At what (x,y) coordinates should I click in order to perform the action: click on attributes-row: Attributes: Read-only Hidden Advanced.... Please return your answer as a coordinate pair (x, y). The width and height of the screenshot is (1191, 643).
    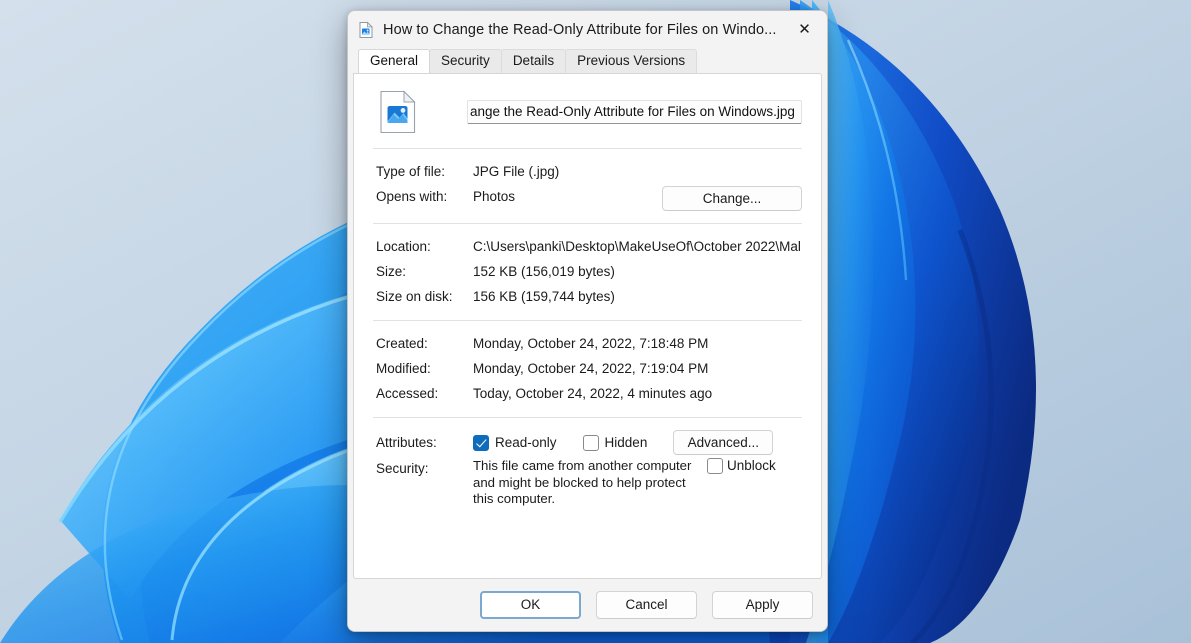
    Looking at the image, I should click on (587, 442).